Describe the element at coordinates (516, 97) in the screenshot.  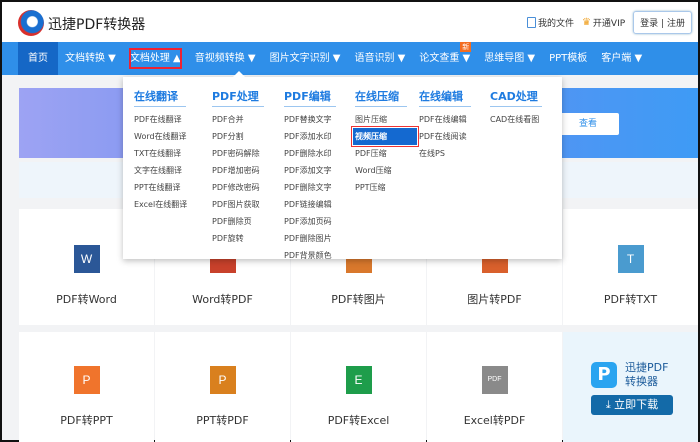
I see `column-title: CAD处理` at that location.